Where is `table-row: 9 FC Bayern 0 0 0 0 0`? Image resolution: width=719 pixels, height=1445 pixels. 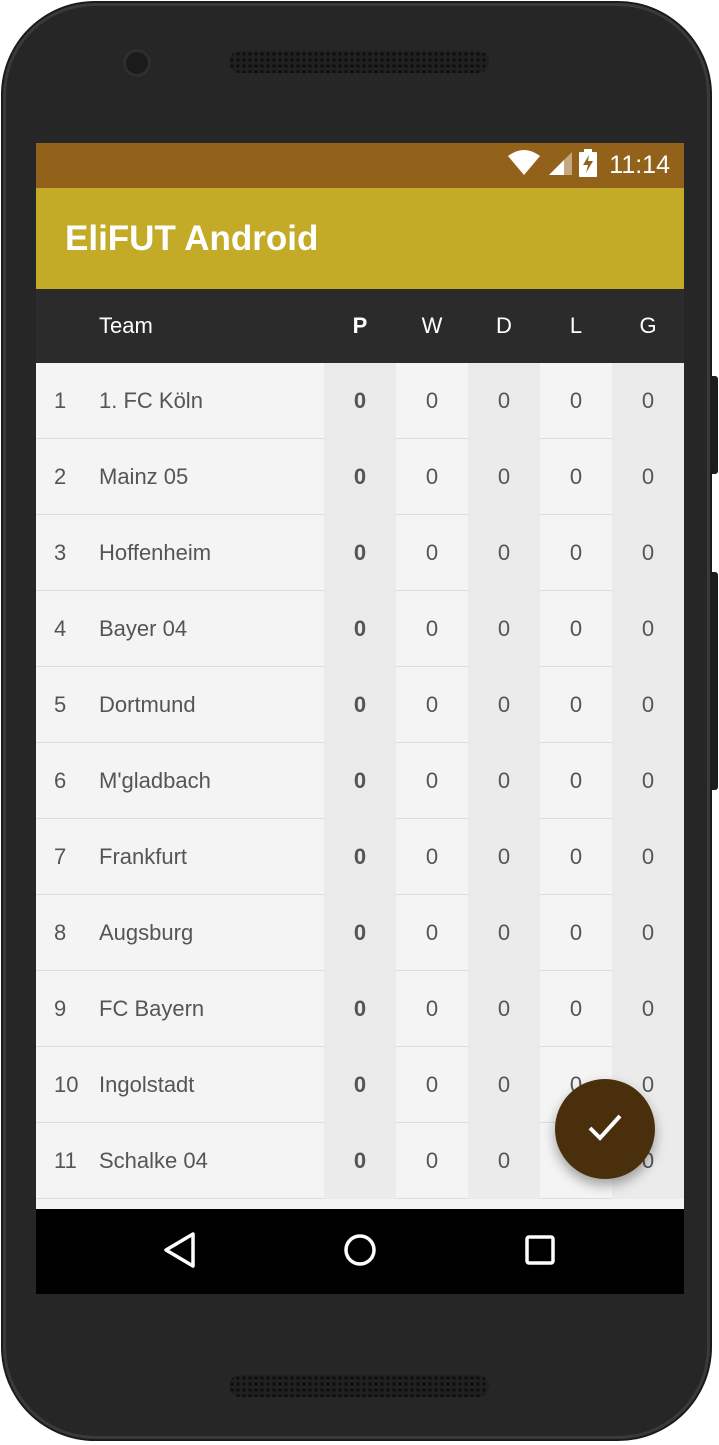
table-row: 9 FC Bayern 0 0 0 0 0 is located at coordinates (360, 1009).